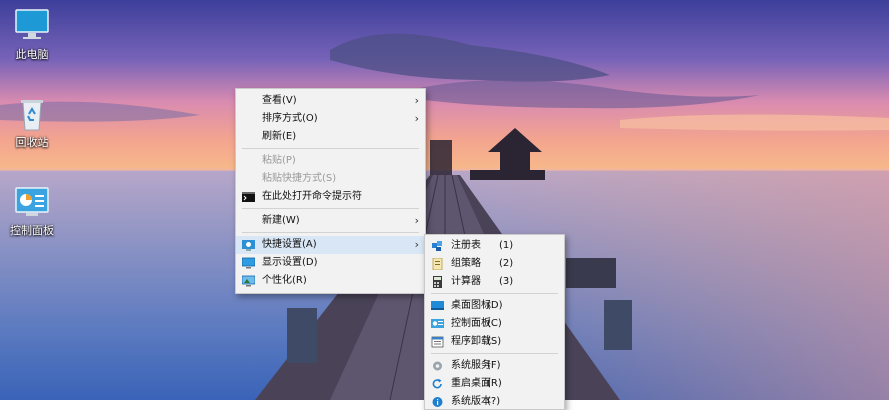 The width and height of the screenshot is (889, 410). I want to click on submenu-item-system-services: 系统服务 (F), so click(494, 366).